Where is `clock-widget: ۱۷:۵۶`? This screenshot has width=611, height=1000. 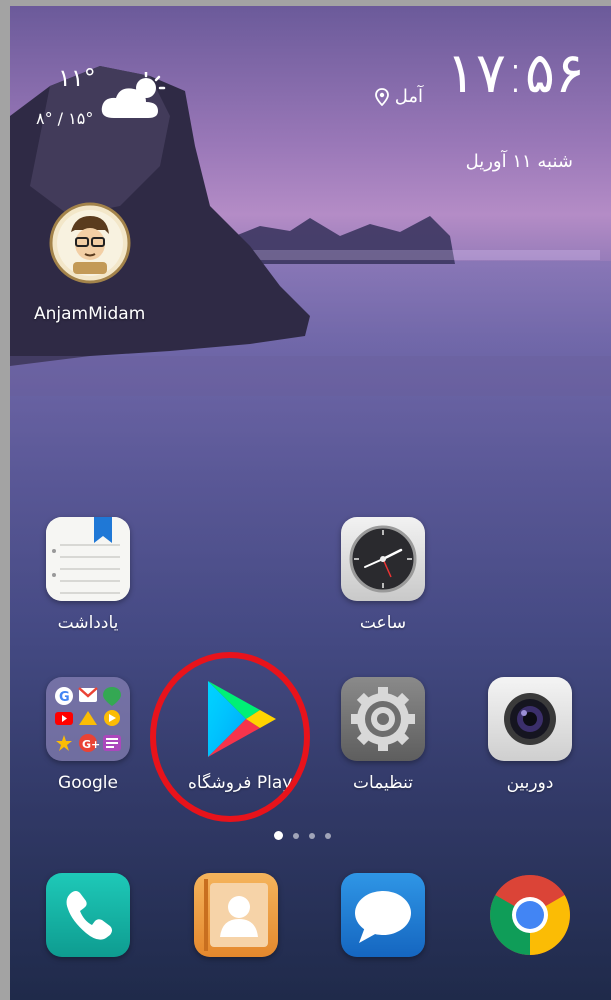 clock-widget: ۱۷:۵۶ is located at coordinates (515, 74).